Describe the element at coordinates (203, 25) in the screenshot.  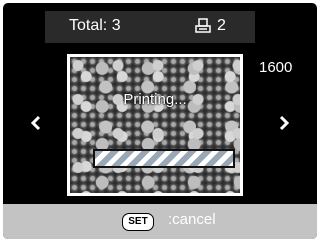
I see `printer-icon` at that location.